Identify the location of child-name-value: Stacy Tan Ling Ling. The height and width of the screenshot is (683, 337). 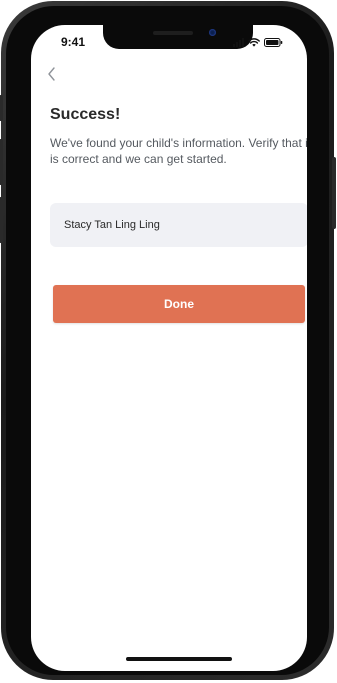
(112, 225).